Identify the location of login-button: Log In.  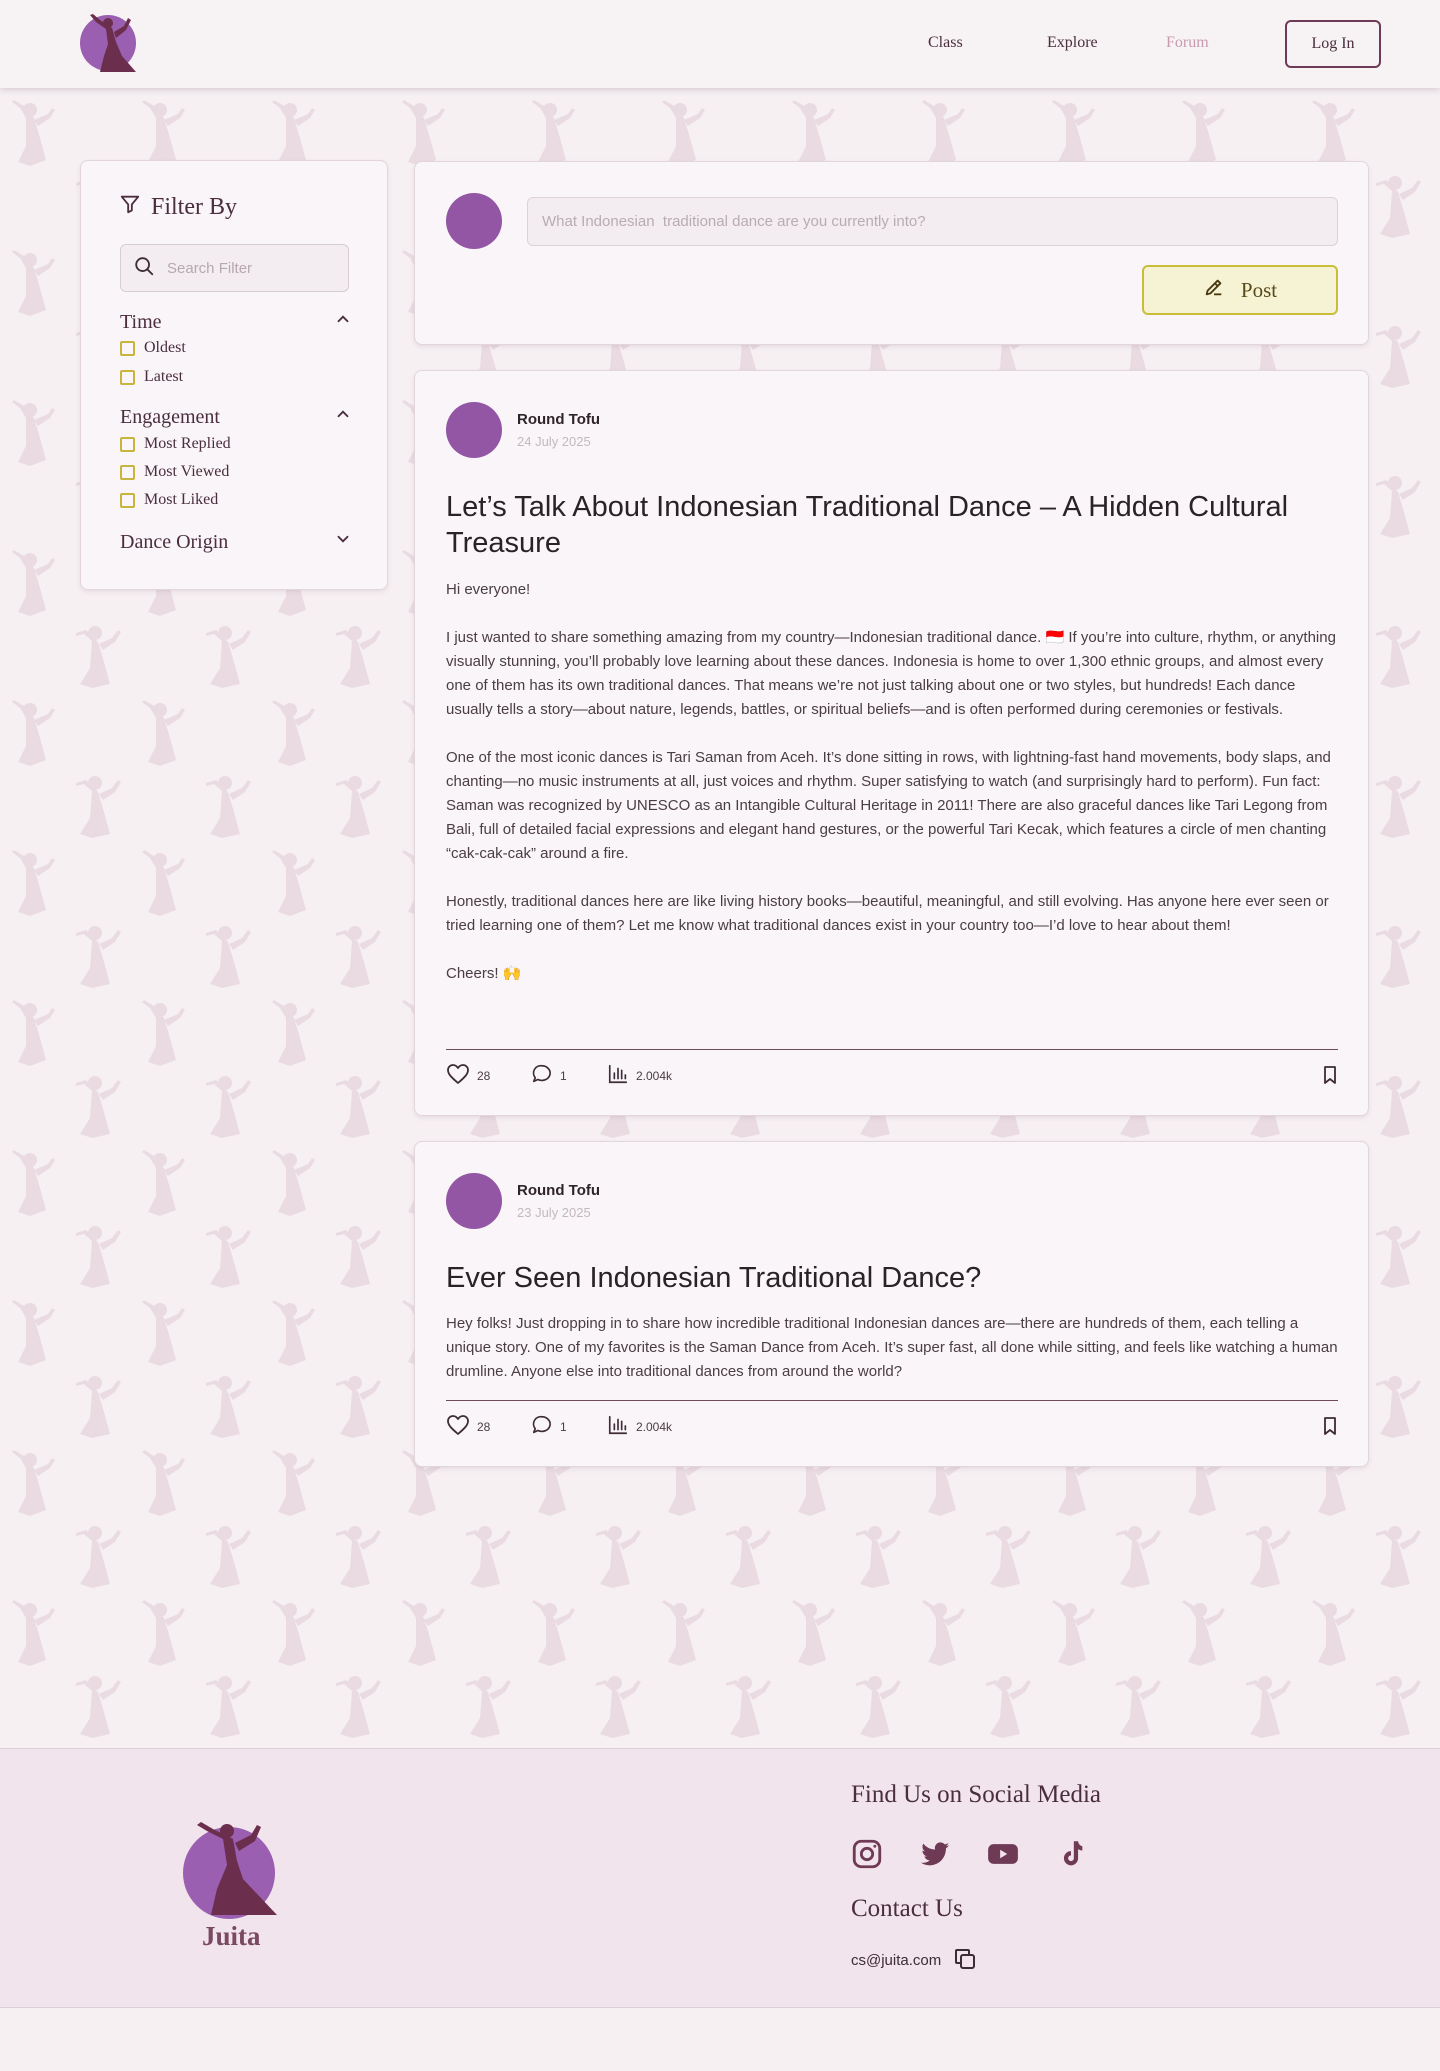
(1333, 44).